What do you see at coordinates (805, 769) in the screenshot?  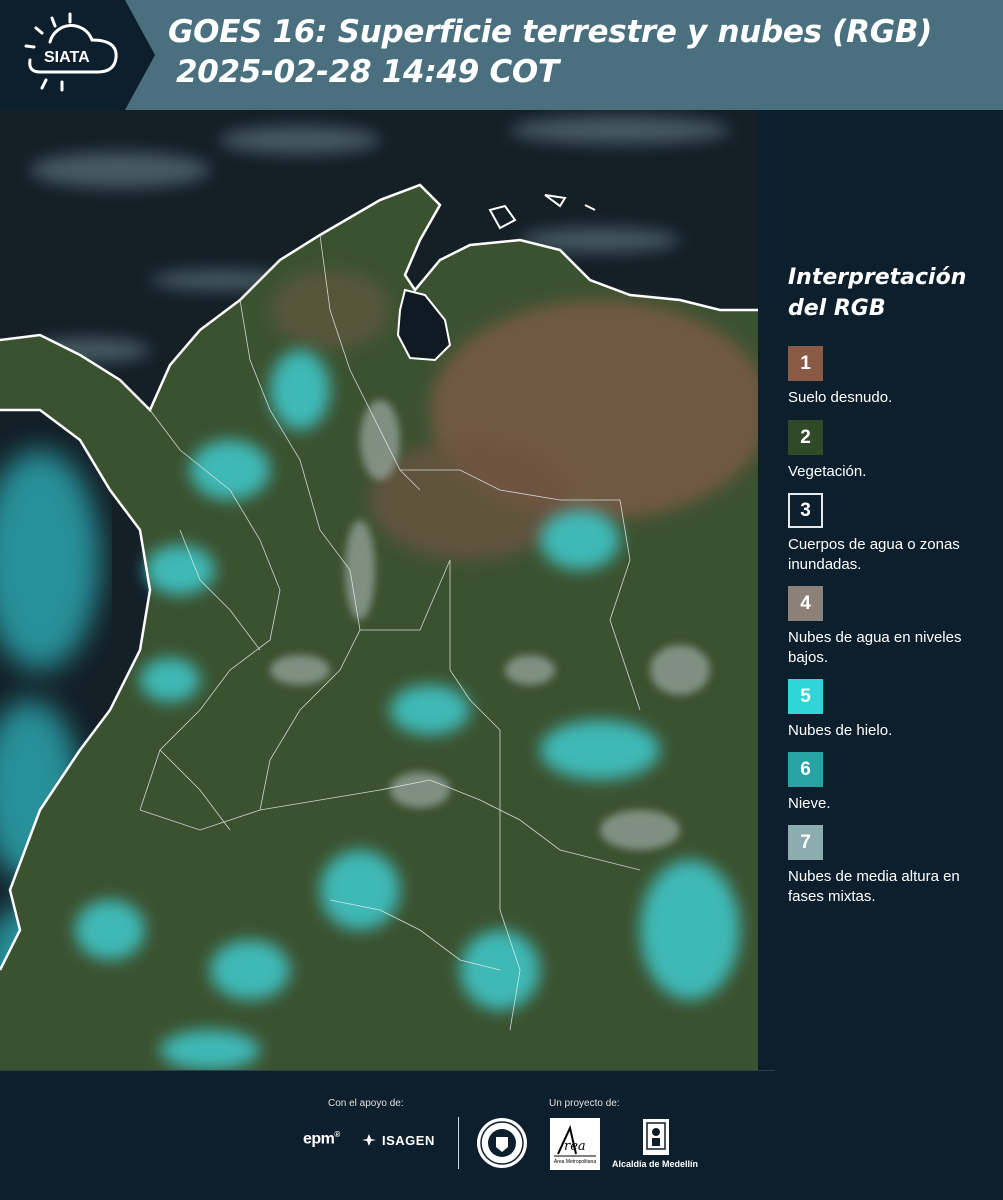 I see `legend-swatch: 6` at bounding box center [805, 769].